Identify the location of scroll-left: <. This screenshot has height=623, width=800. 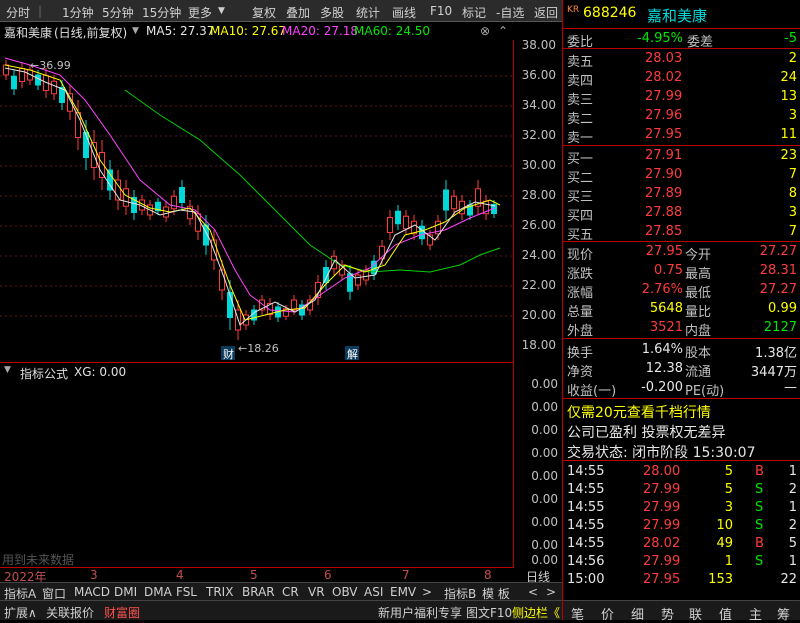
(533, 592).